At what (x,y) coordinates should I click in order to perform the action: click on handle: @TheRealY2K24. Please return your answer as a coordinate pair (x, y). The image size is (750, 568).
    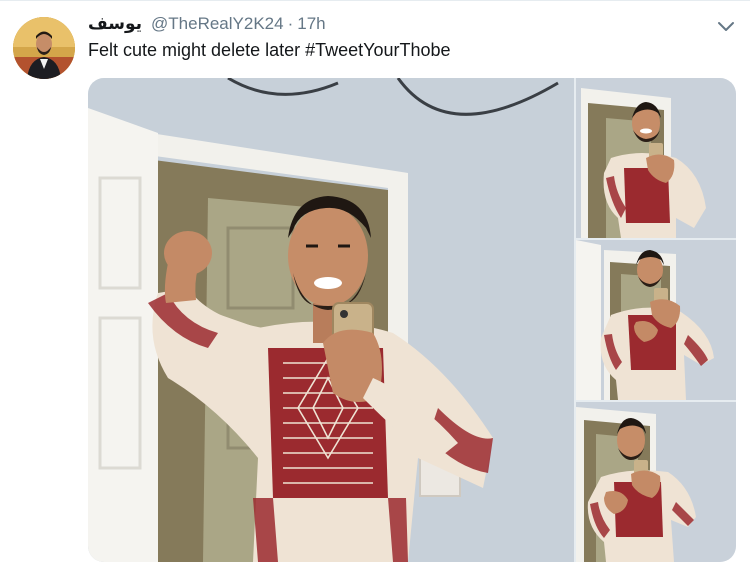
    Looking at the image, I should click on (217, 24).